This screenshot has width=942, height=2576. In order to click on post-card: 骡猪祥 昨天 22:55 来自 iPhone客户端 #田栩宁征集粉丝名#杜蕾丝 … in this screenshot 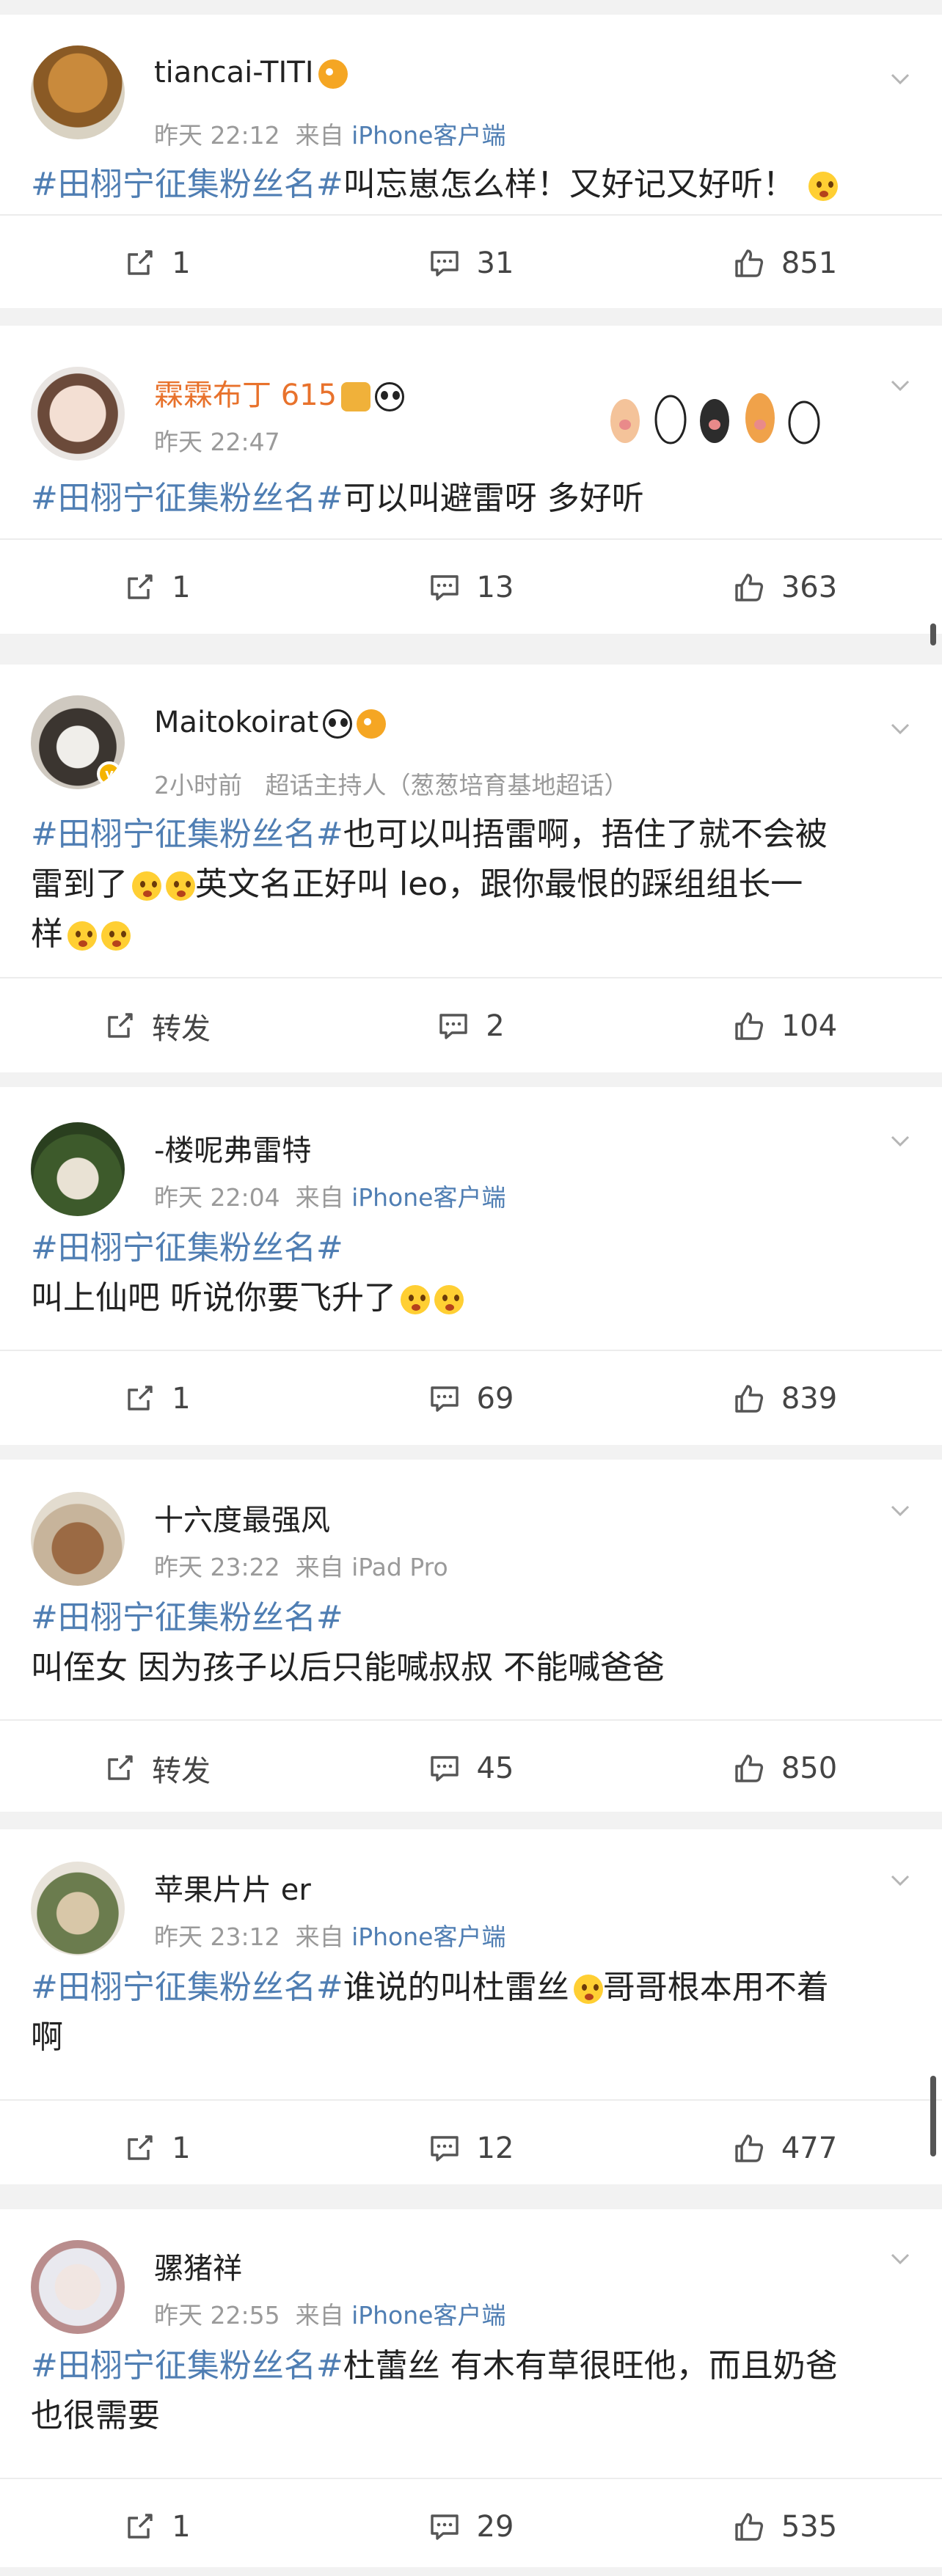, I will do `click(471, 2388)`.